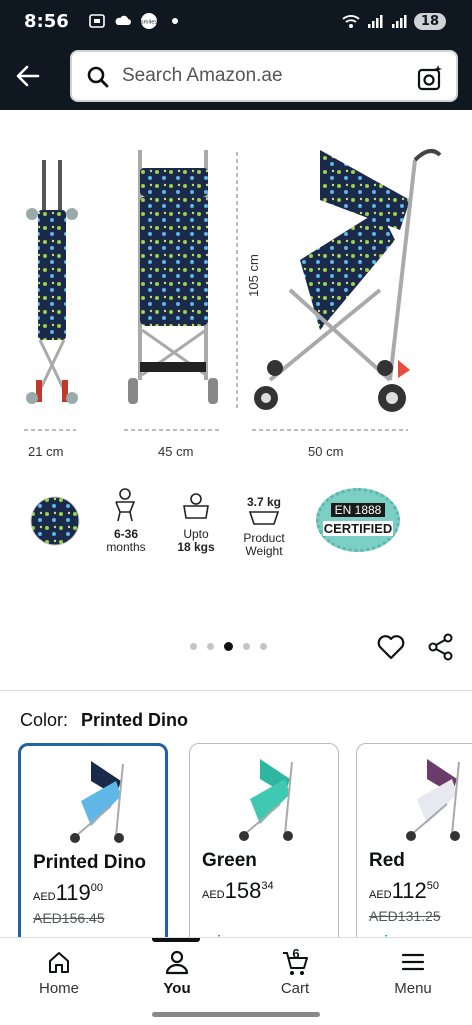  What do you see at coordinates (253, 275) in the screenshot?
I see `dimension-label-height: 105 cm` at bounding box center [253, 275].